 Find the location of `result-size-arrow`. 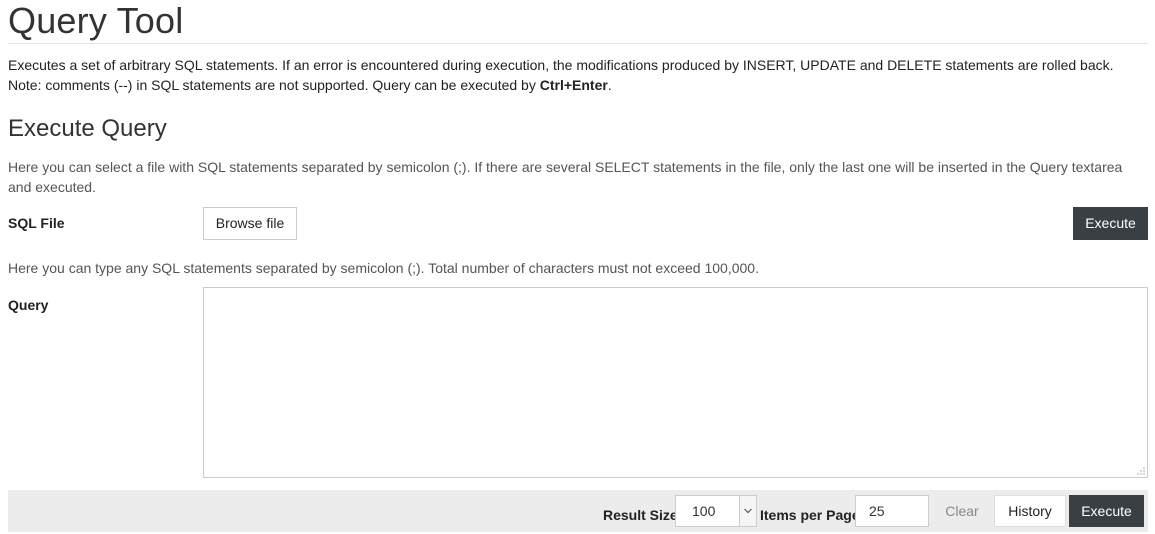

result-size-arrow is located at coordinates (747, 511).